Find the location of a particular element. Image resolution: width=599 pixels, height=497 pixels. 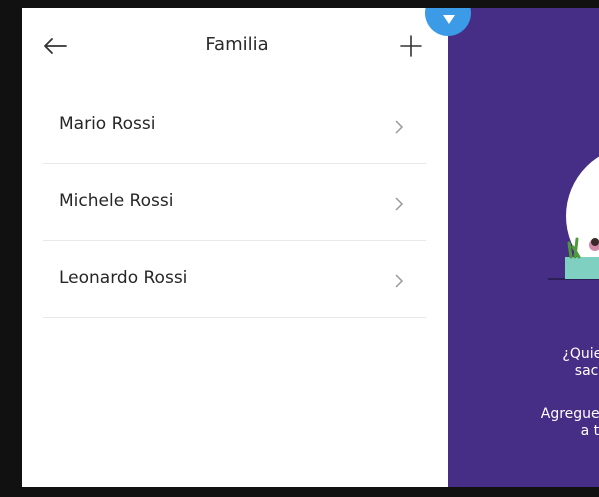

illustration-plant-icon is located at coordinates (582, 258).